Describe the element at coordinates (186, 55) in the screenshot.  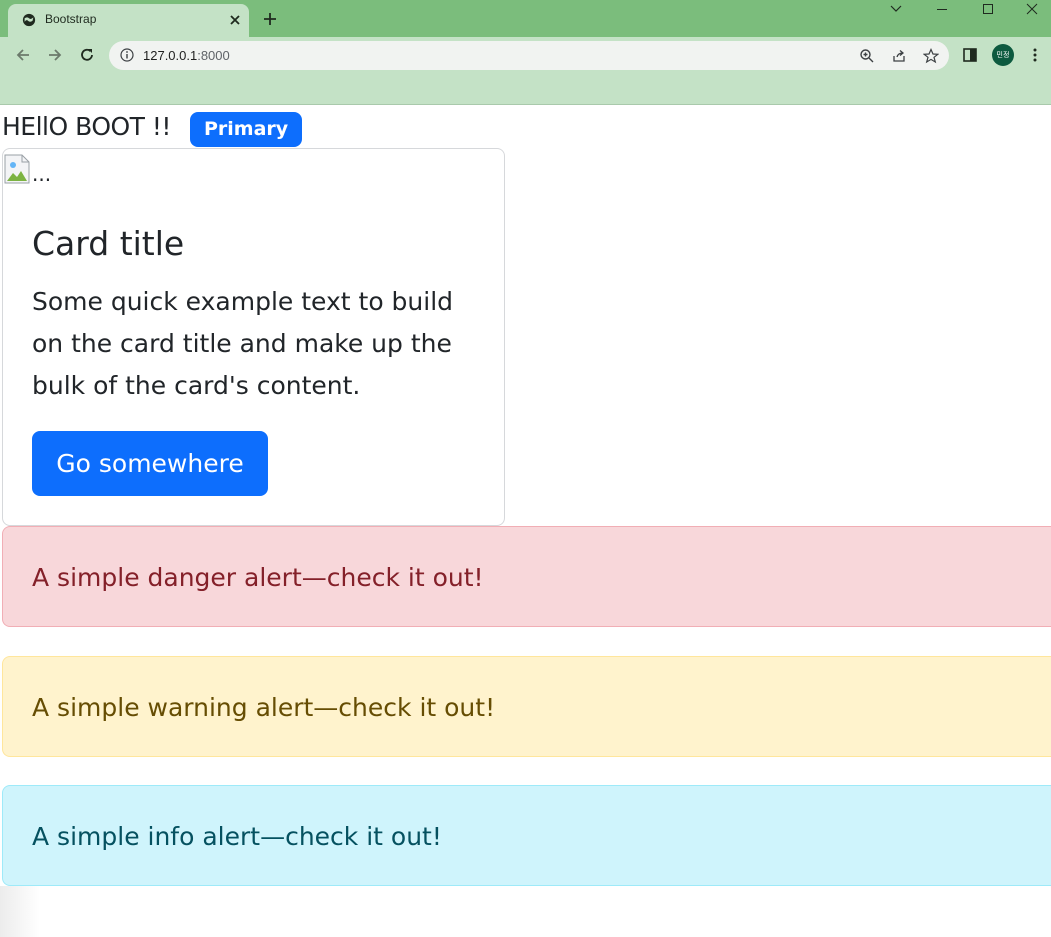
I see `url-text: 127.0.0.1:8000` at that location.